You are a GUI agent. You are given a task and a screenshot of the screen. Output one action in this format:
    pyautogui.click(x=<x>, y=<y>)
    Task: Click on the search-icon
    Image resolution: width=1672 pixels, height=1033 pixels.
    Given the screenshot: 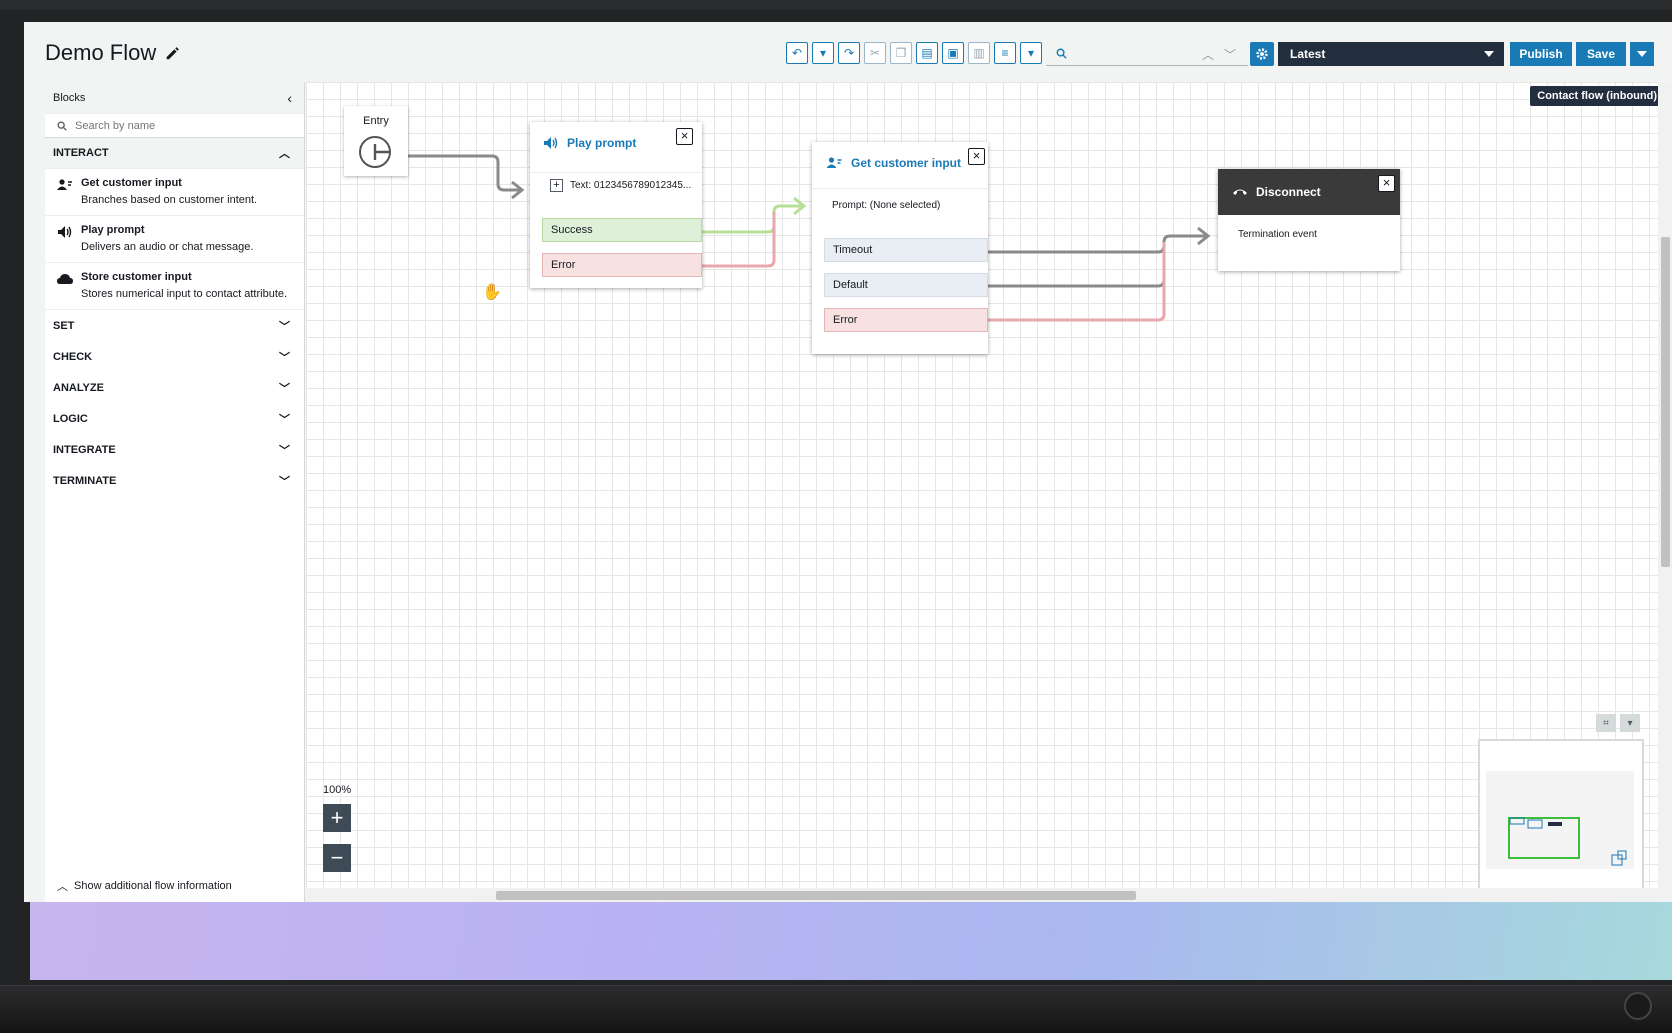 What is the action you would take?
    pyautogui.click(x=1061, y=53)
    